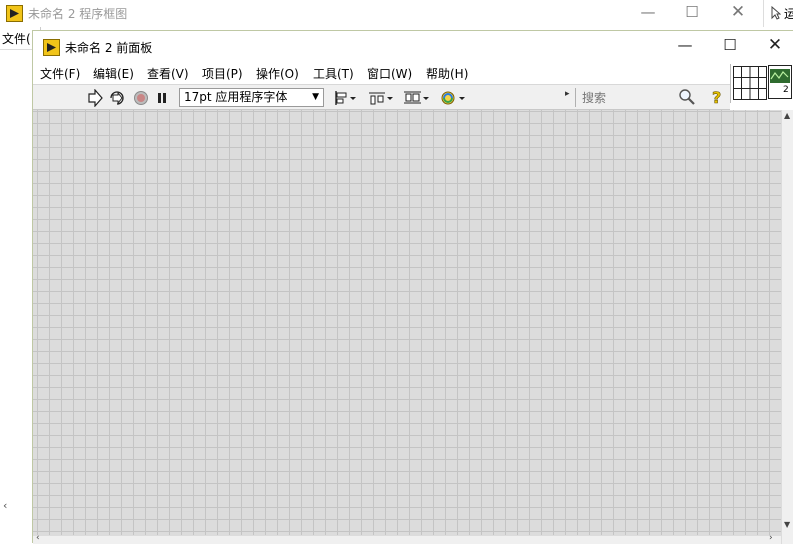 Image resolution: width=793 pixels, height=544 pixels. I want to click on menu-operate: 操作(O), so click(277, 73).